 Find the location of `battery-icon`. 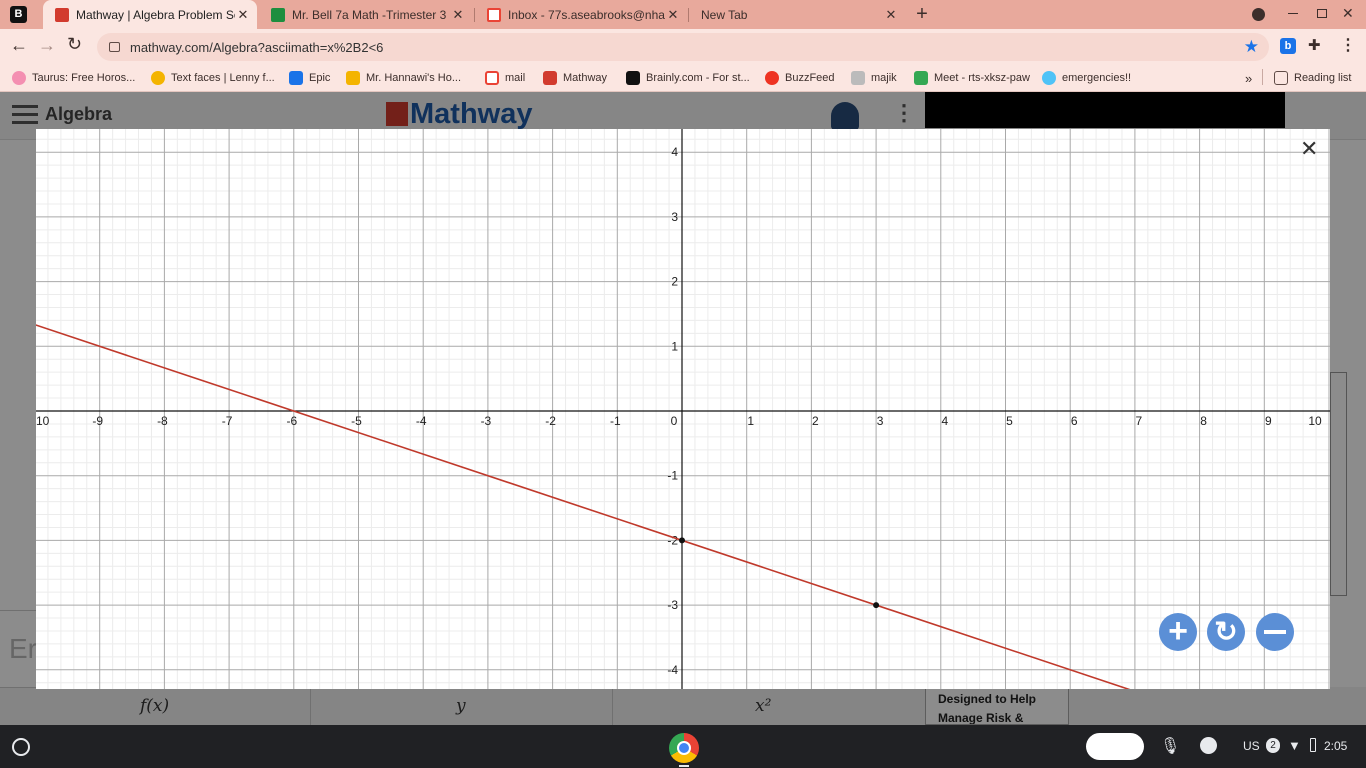

battery-icon is located at coordinates (1313, 745).